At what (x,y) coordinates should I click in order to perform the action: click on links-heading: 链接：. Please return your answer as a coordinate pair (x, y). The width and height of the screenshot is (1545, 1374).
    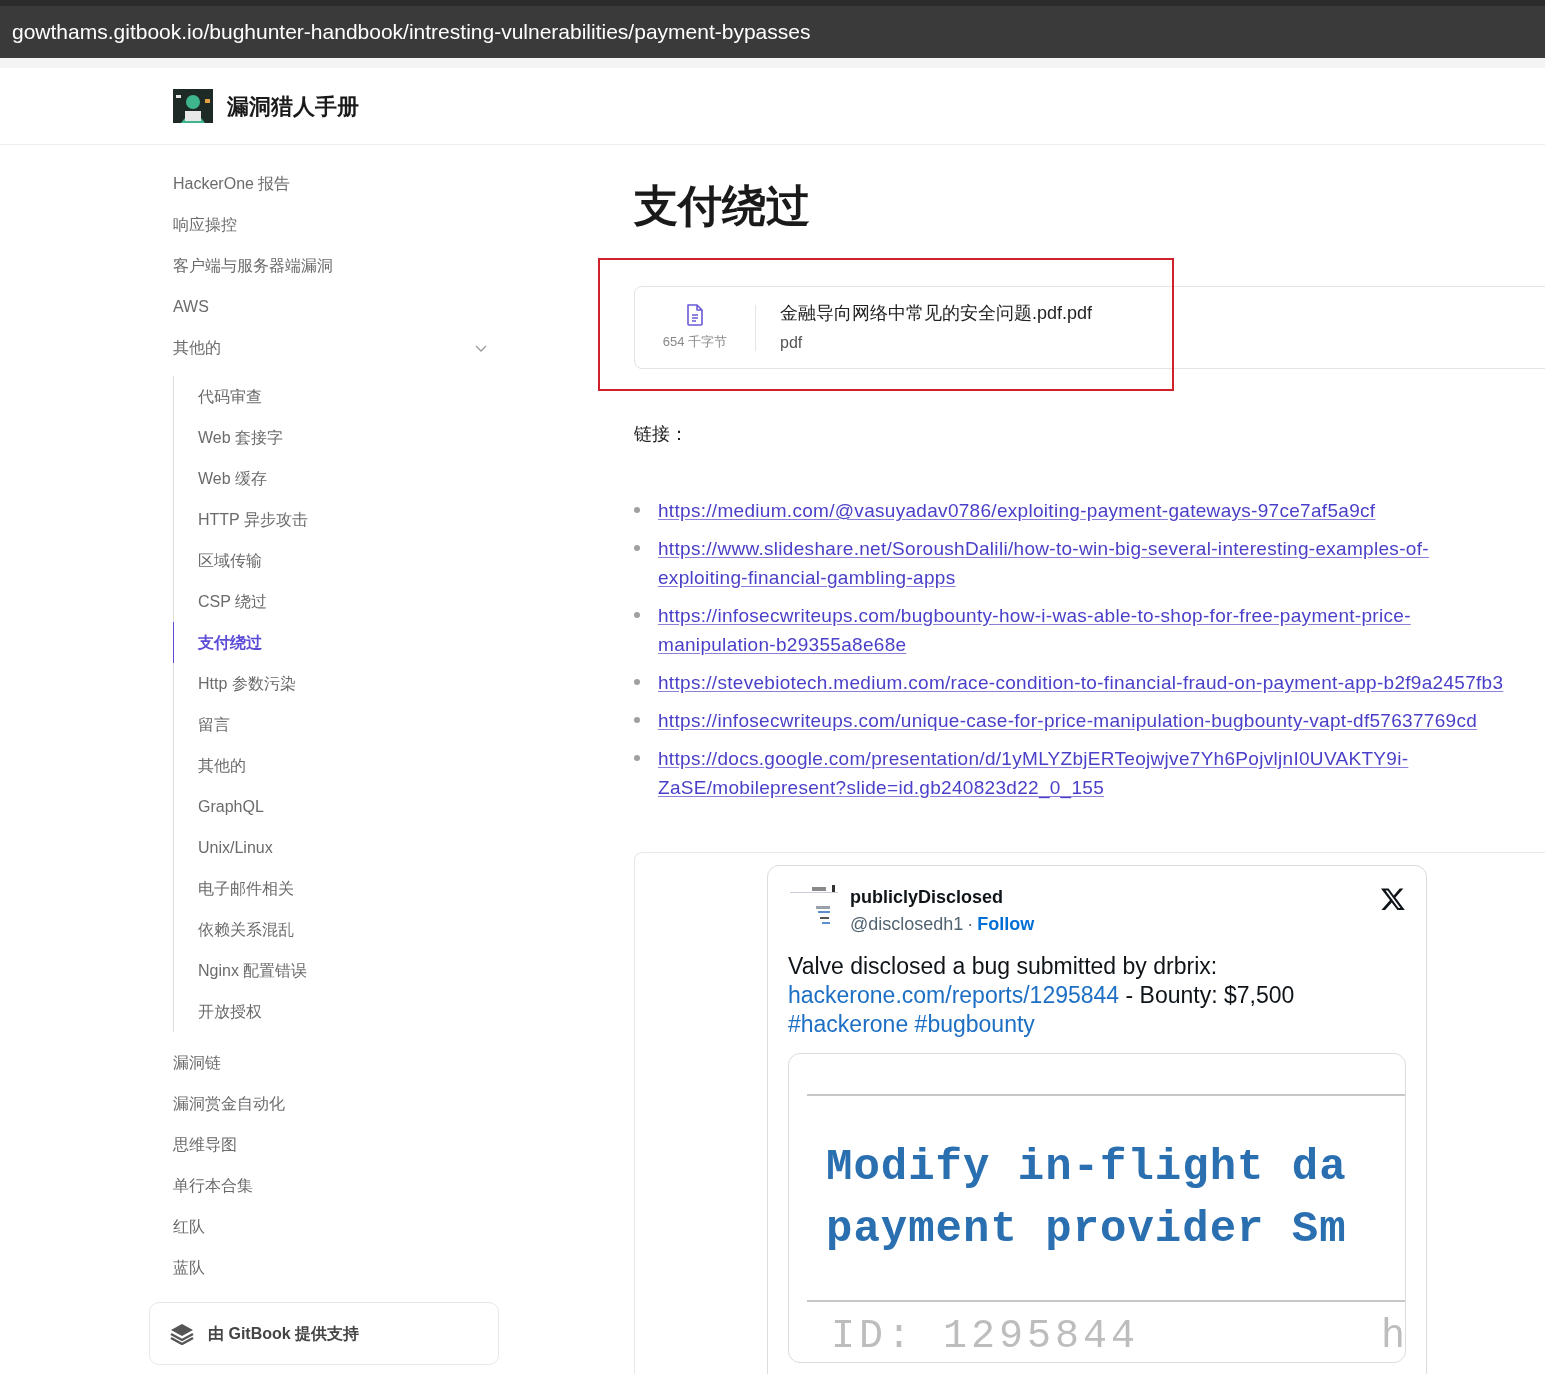
    Looking at the image, I should click on (661, 434).